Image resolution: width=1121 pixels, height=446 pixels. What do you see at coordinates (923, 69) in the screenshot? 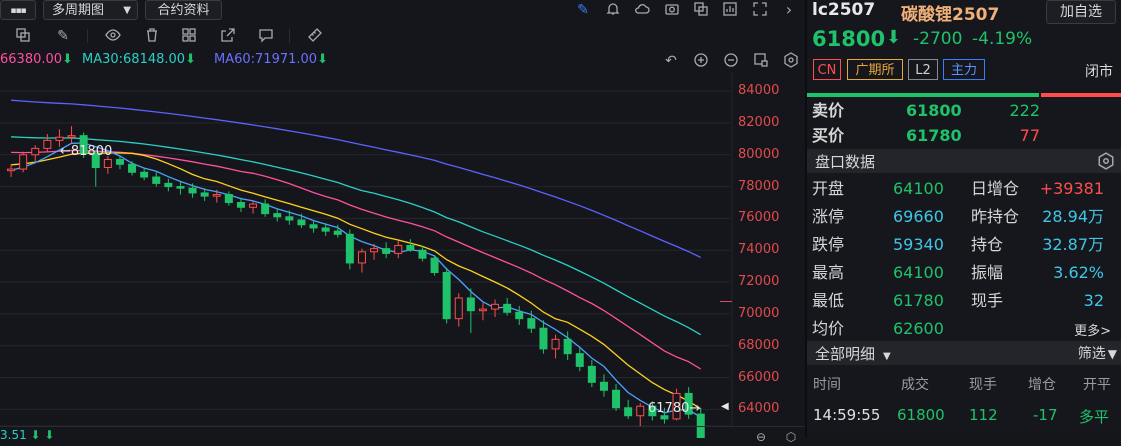
I see `tag-l2: L2` at bounding box center [923, 69].